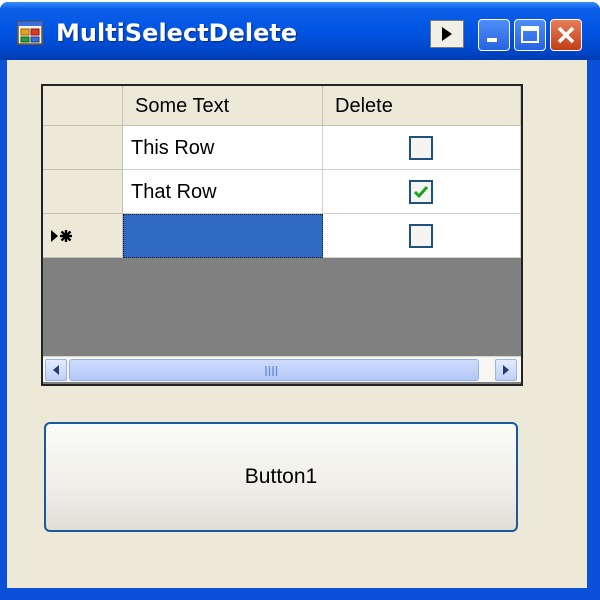 The height and width of the screenshot is (600, 600). I want to click on scrollbar-thumb, so click(274, 370).